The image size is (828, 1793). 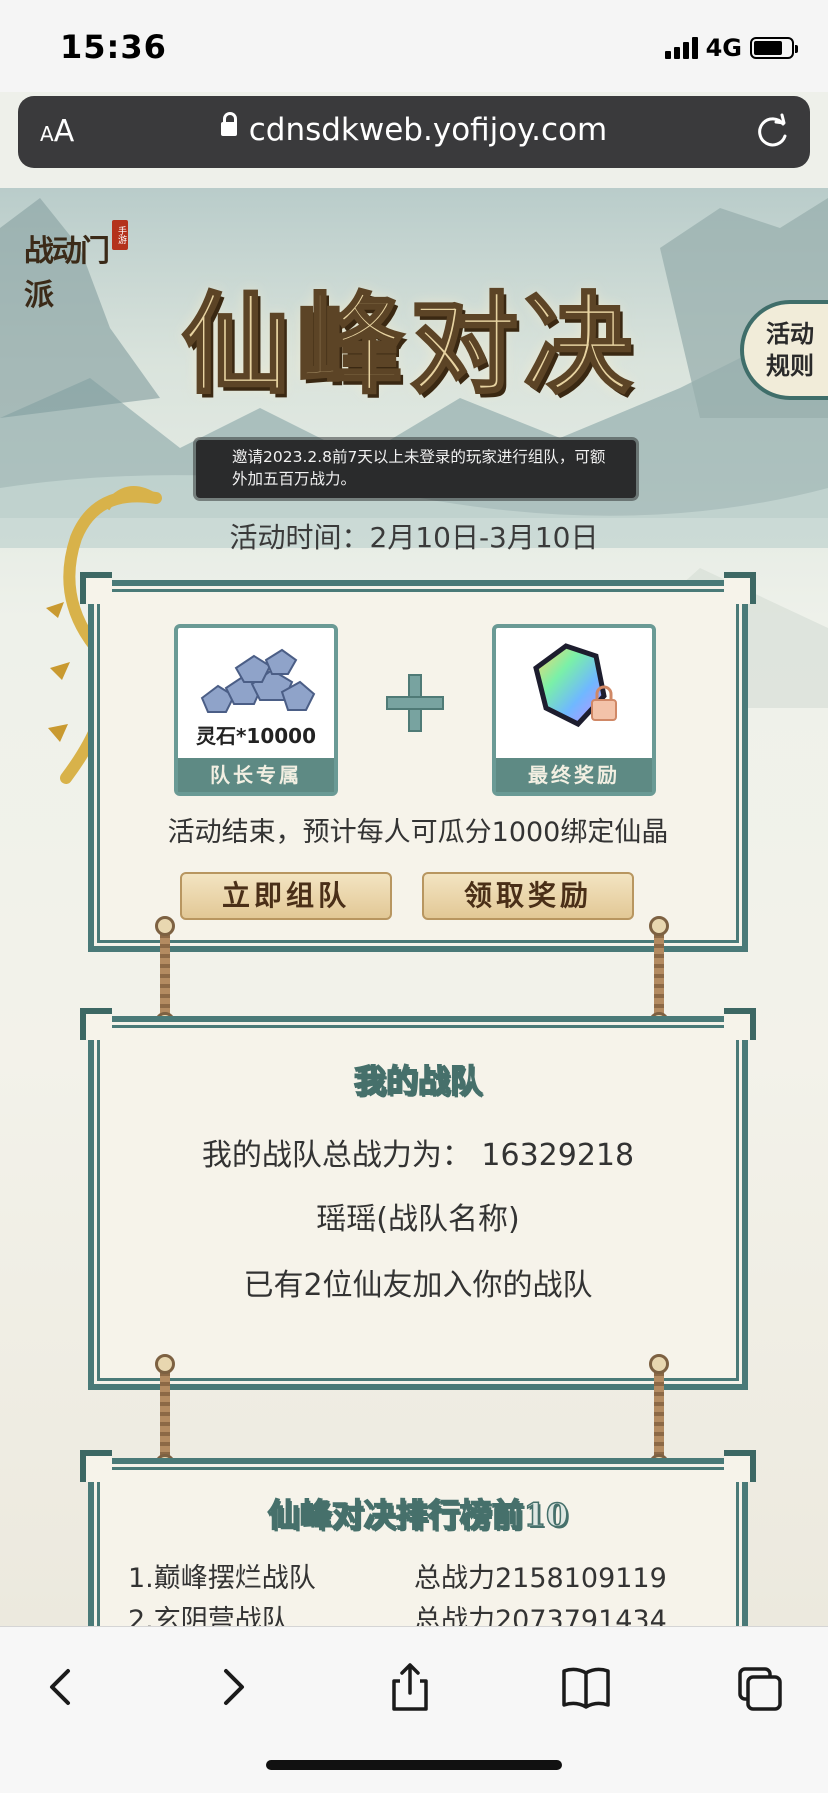 I want to click on signal-icon, so click(x=681, y=48).